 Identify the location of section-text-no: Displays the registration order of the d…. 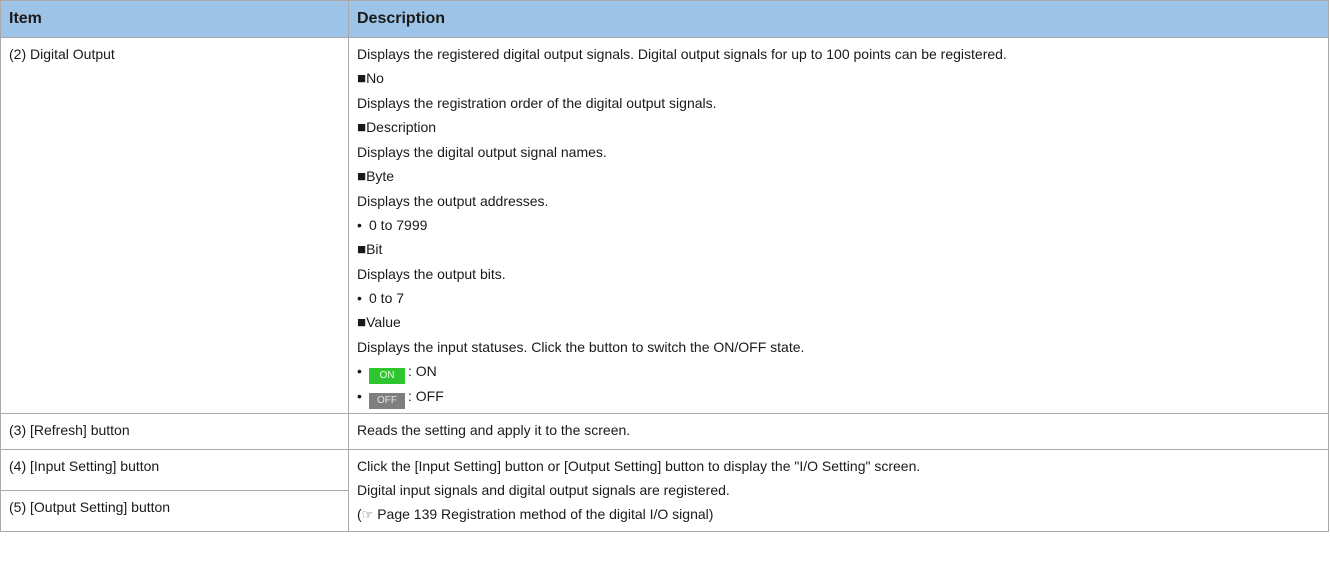
(537, 103).